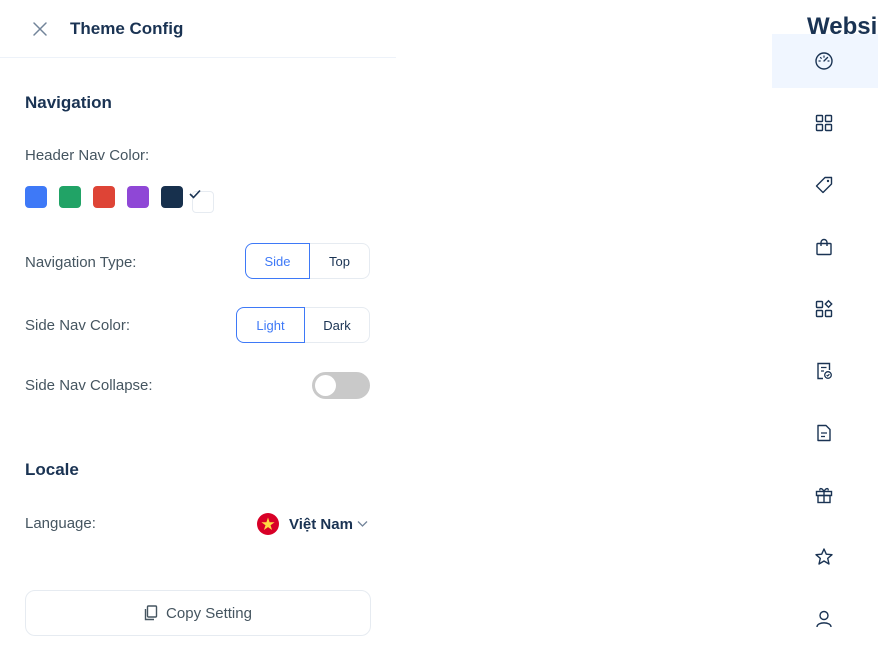 The height and width of the screenshot is (662, 891). What do you see at coordinates (195, 195) in the screenshot?
I see `check-icon` at bounding box center [195, 195].